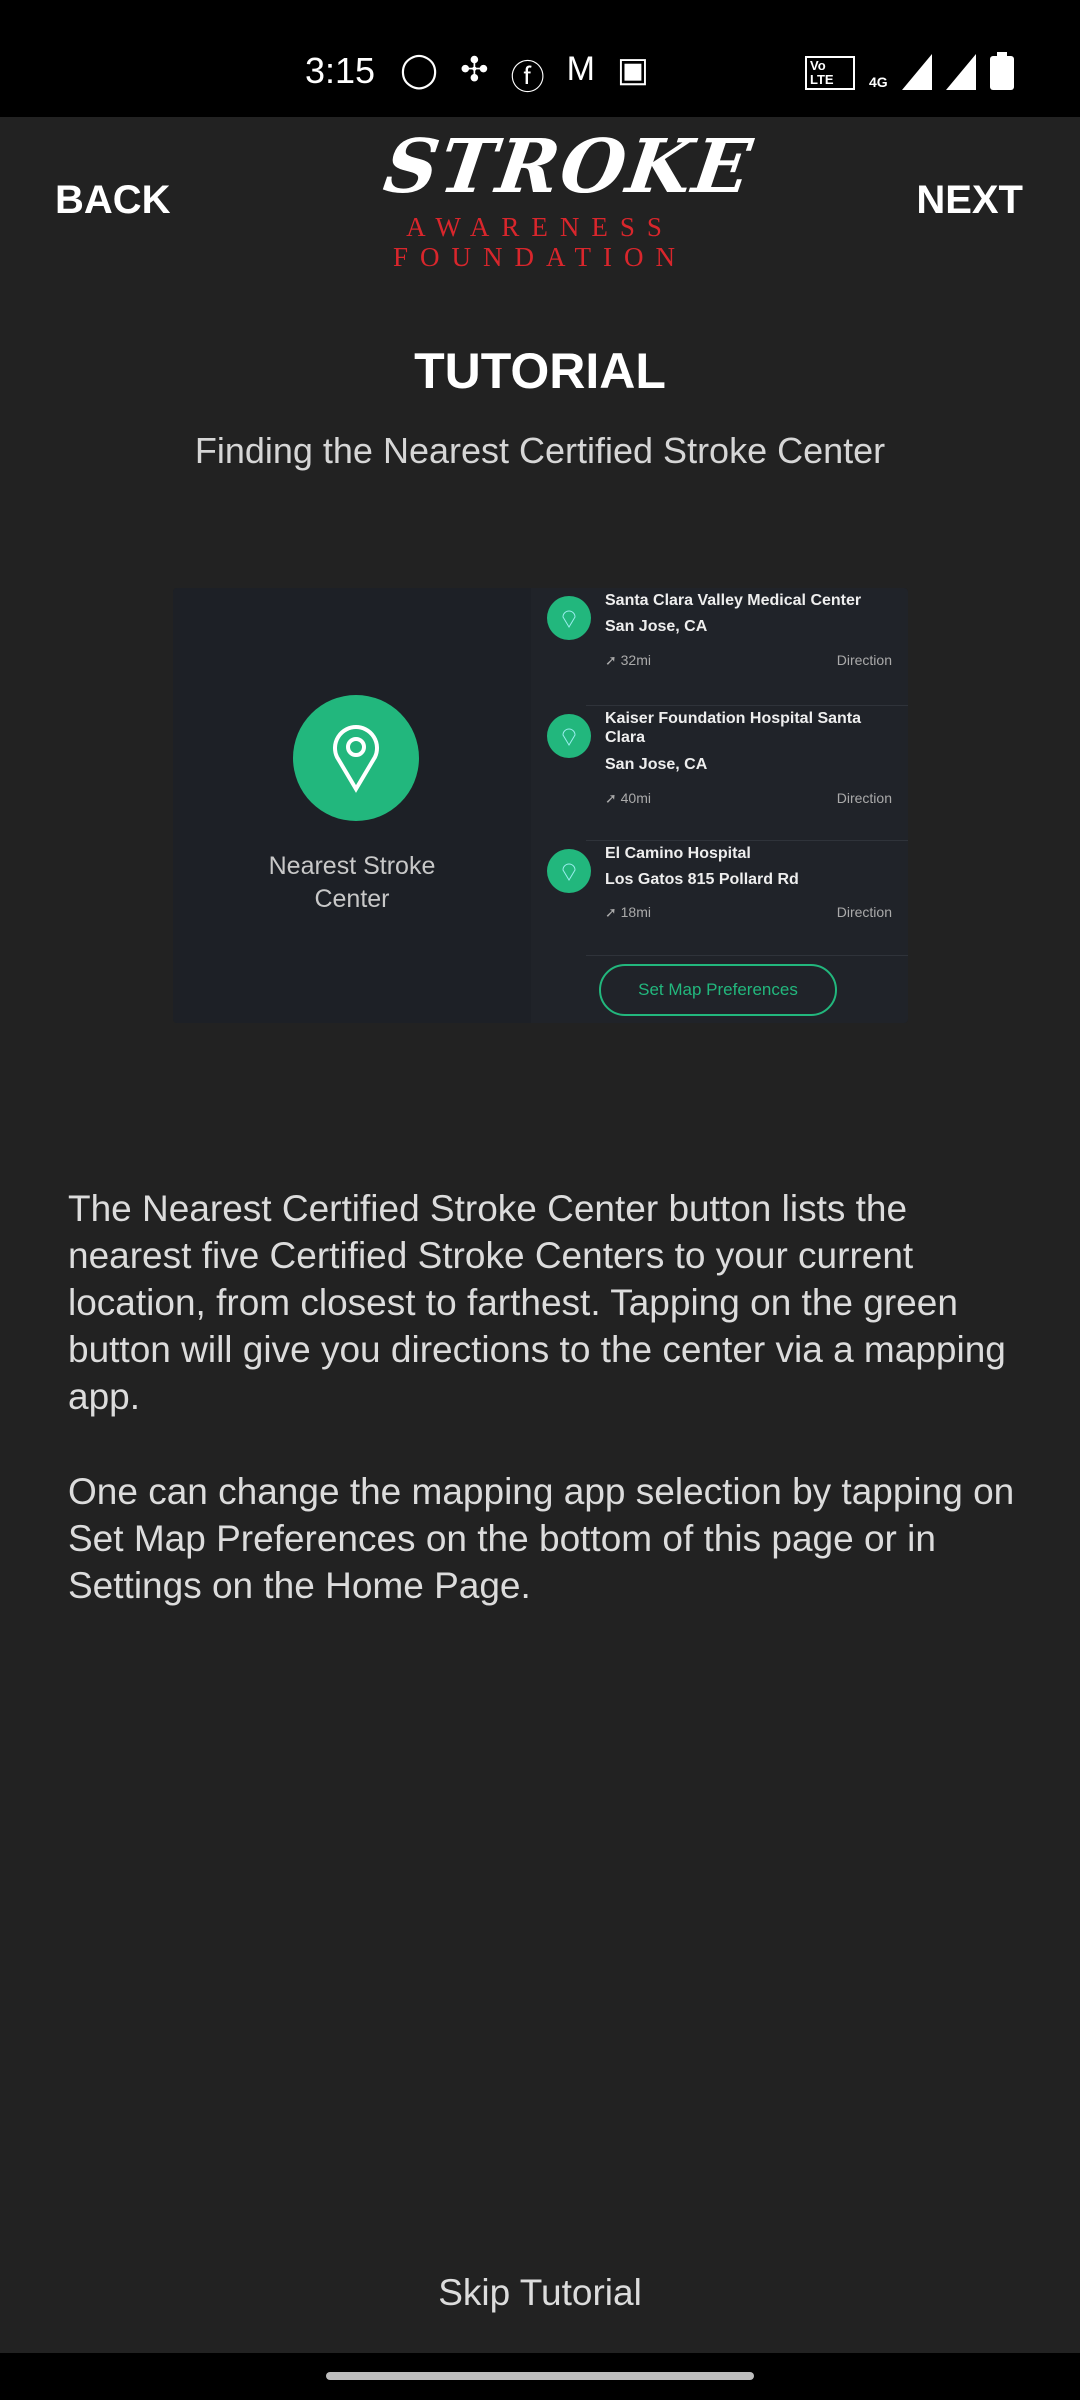 This screenshot has height=2400, width=1080. I want to click on center-distance: ➚ 32mi, so click(628, 660).